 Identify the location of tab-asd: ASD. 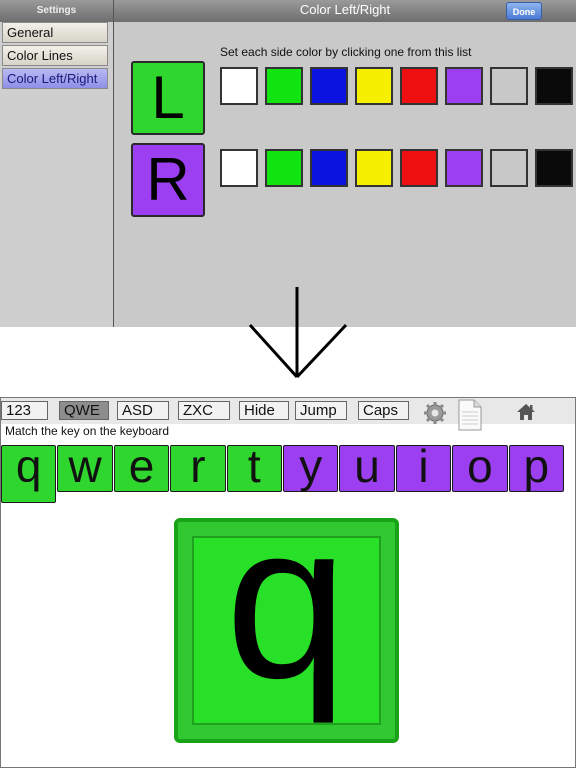
(143, 410).